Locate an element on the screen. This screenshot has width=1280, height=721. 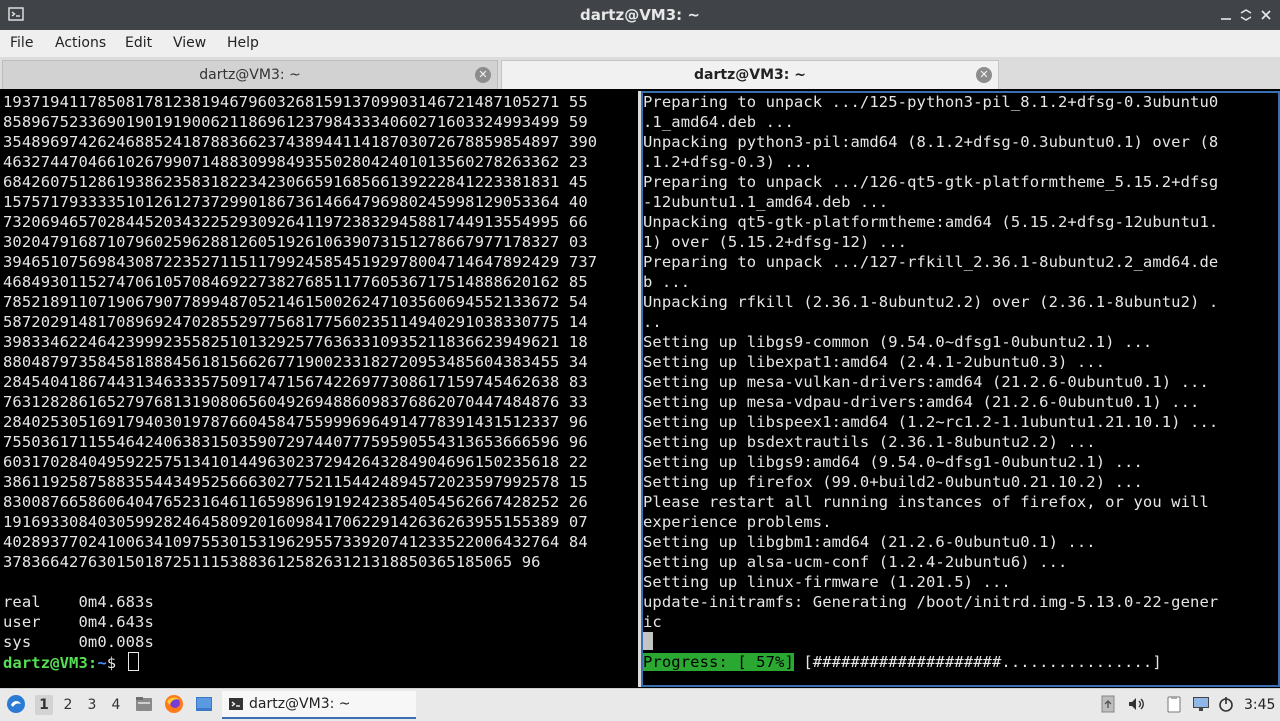
menu-edit: Edit is located at coordinates (138, 43).